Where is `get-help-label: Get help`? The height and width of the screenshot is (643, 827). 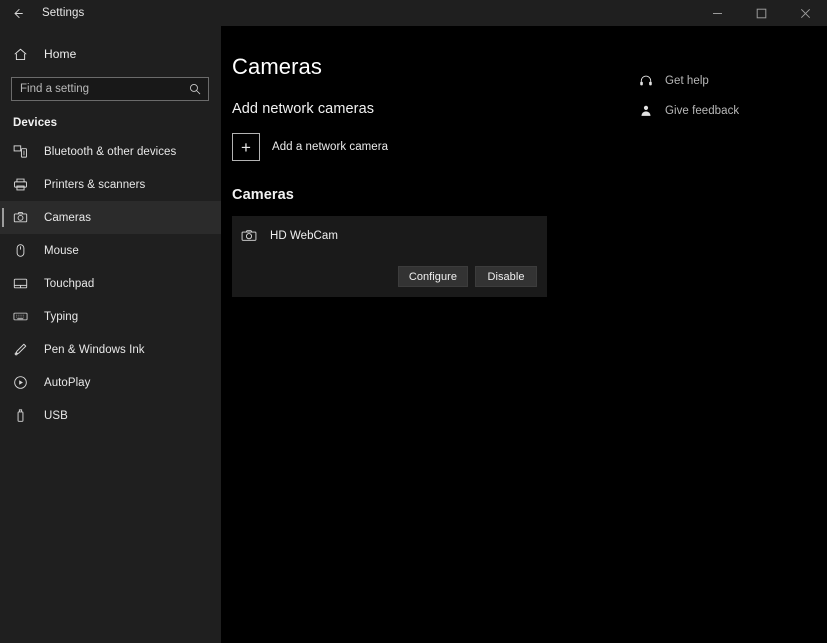
get-help-label: Get help is located at coordinates (687, 81).